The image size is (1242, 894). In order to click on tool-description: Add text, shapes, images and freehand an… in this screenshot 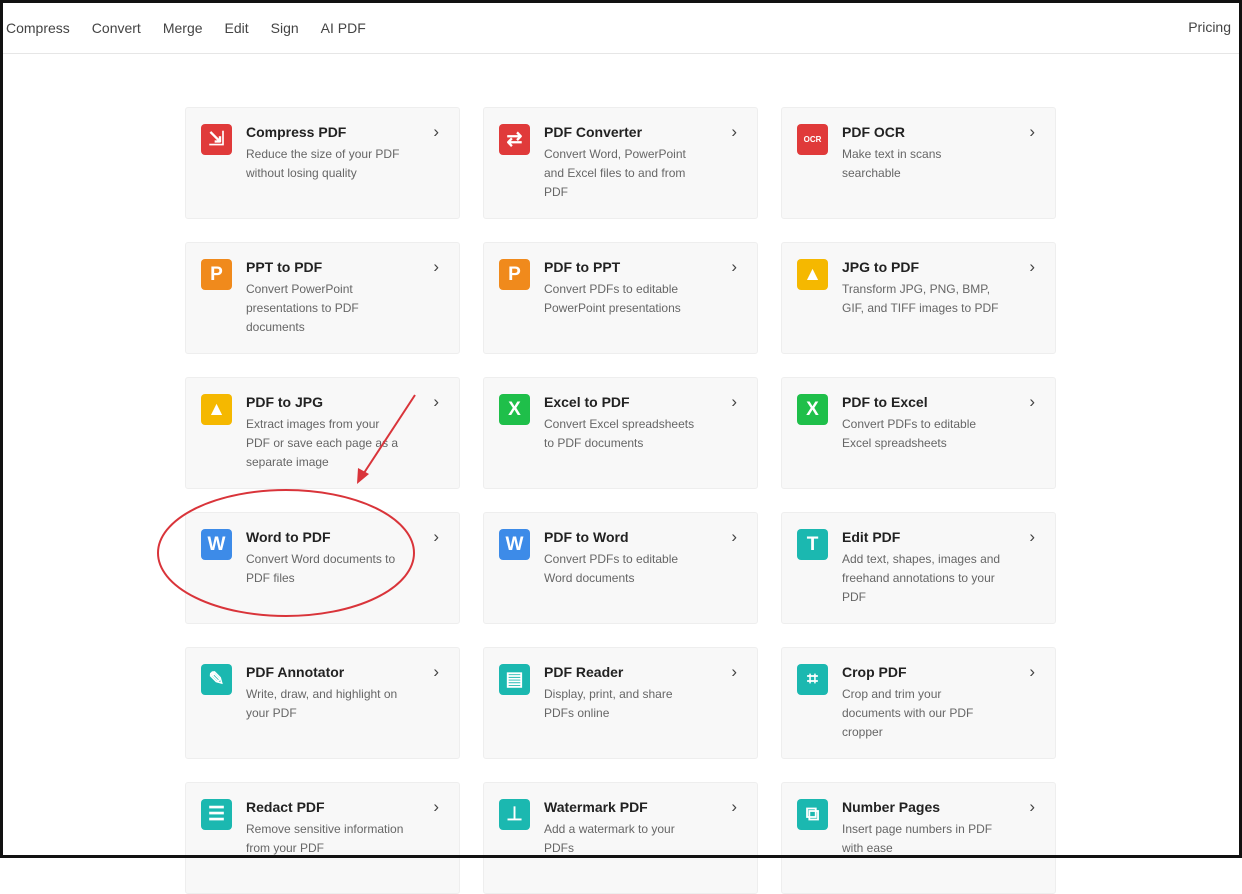, I will do `click(921, 578)`.